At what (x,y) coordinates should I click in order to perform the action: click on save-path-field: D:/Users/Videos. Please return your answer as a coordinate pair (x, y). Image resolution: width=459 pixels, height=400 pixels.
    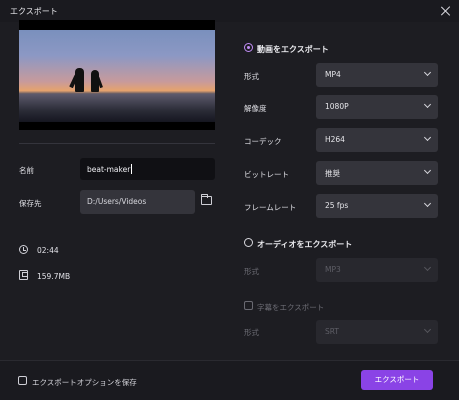
    Looking at the image, I should click on (137, 202).